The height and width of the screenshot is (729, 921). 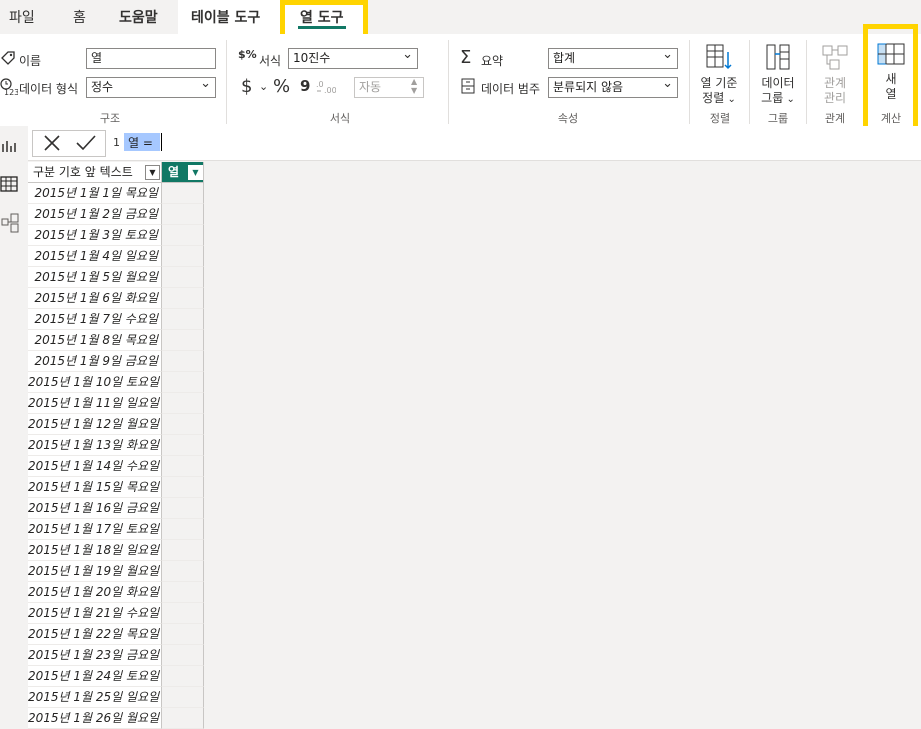 I want to click on tab-help: 도움말, so click(x=138, y=17).